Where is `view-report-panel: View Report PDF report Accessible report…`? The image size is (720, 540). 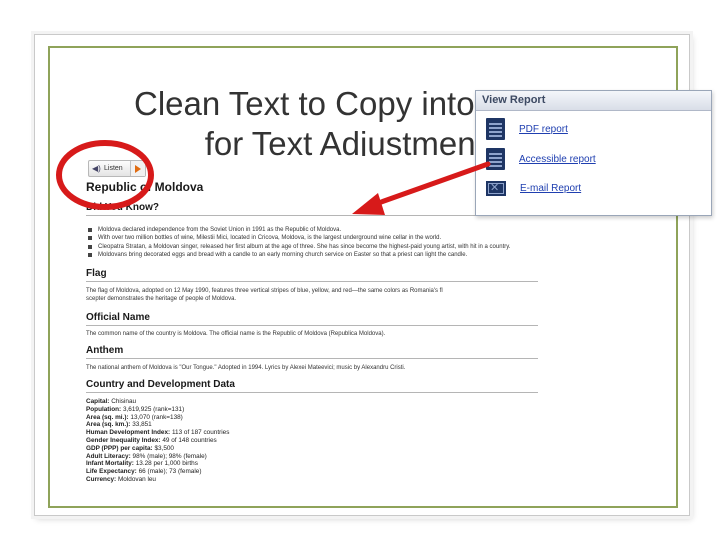 view-report-panel: View Report PDF report Accessible report… is located at coordinates (593, 153).